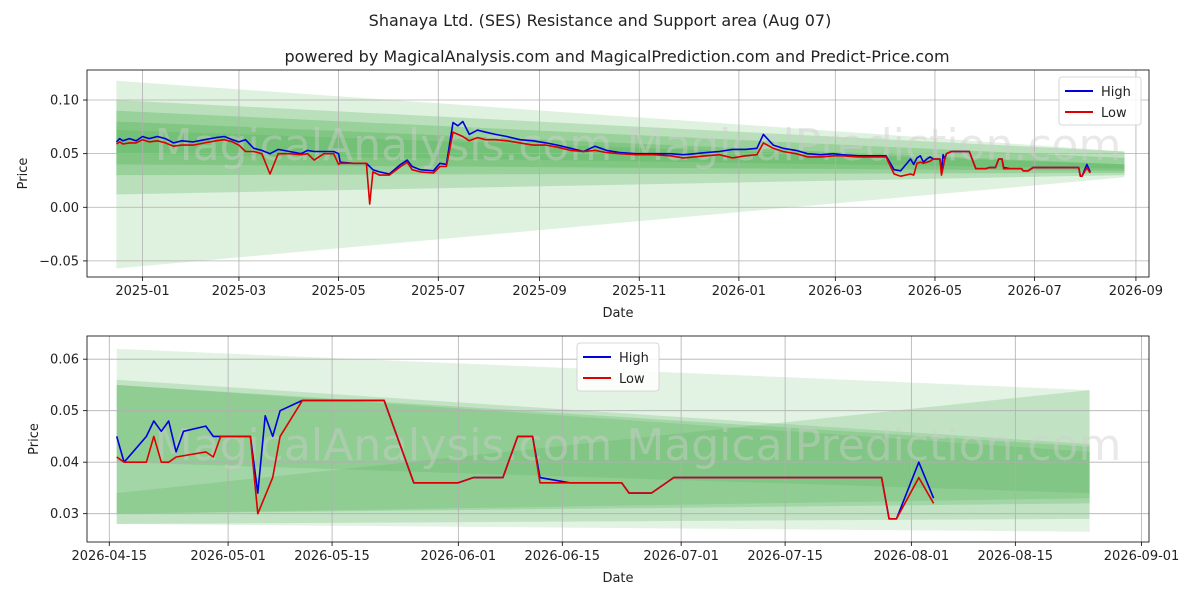  I want to click on y-tick-label: 0.00, so click(64, 208).